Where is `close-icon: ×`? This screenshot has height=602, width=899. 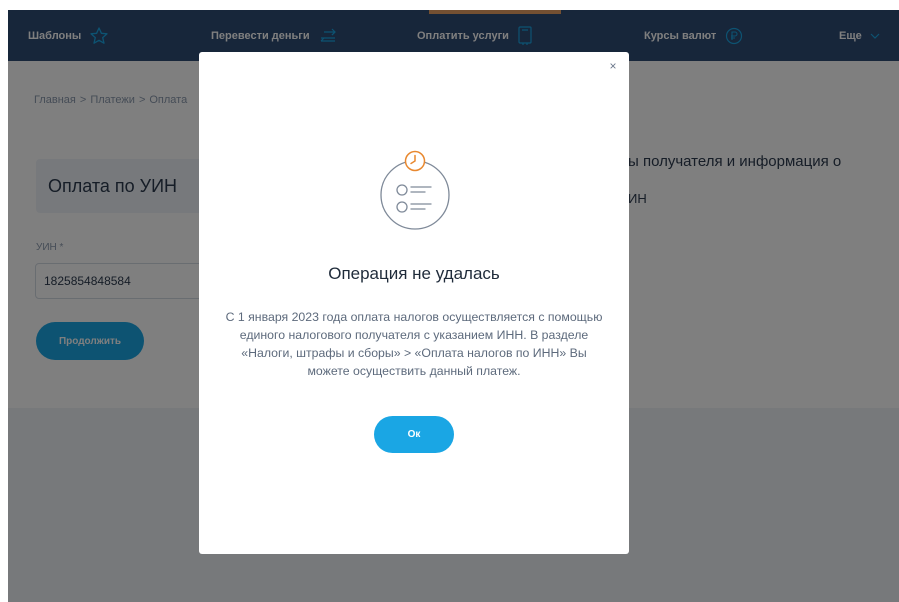
close-icon: × is located at coordinates (613, 66).